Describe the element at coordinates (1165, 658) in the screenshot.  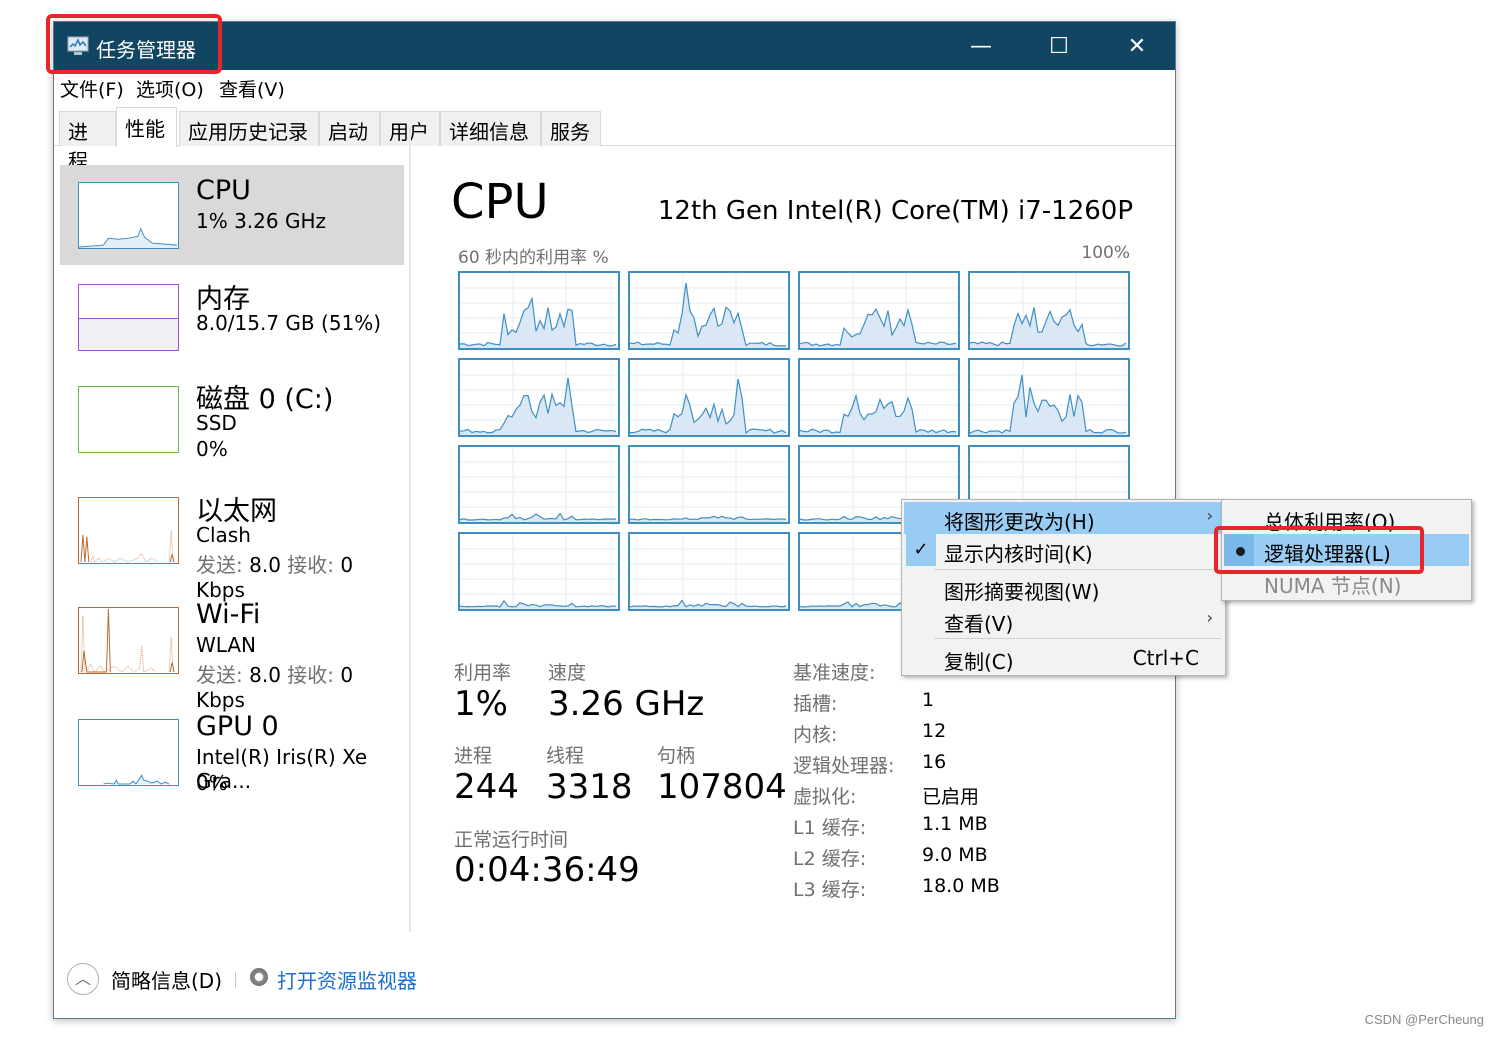
I see `menu-item-shortcut: Ctrl+C` at that location.